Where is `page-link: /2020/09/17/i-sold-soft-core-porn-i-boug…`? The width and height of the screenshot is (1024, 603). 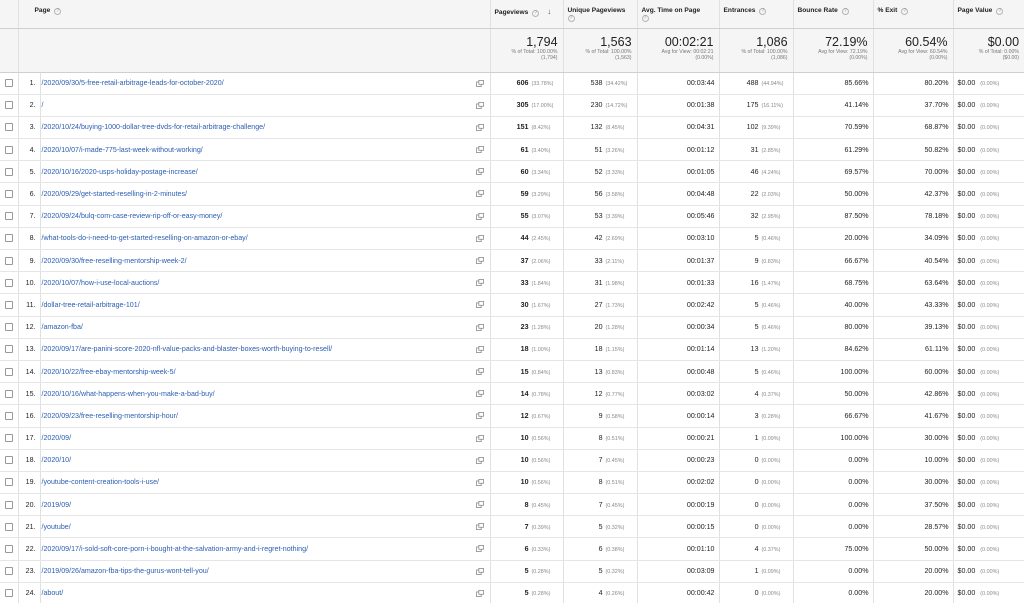 page-link: /2020/09/17/i-sold-soft-core-porn-i-boug… is located at coordinates (175, 549).